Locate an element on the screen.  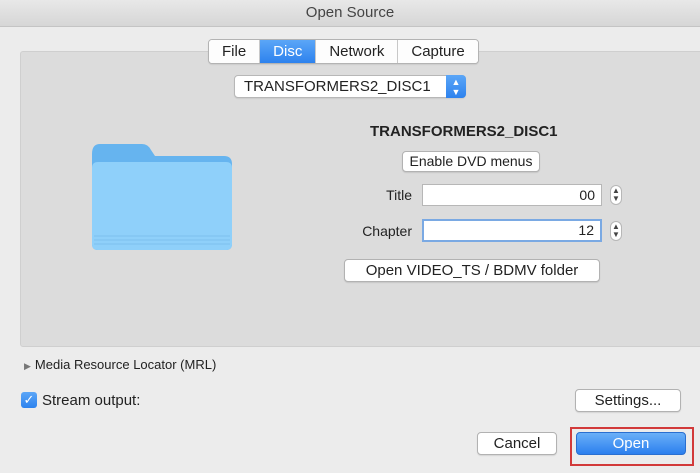
open-video-ts-folder-button: Open VIDEO_TS / BDMV folder is located at coordinates (472, 270).